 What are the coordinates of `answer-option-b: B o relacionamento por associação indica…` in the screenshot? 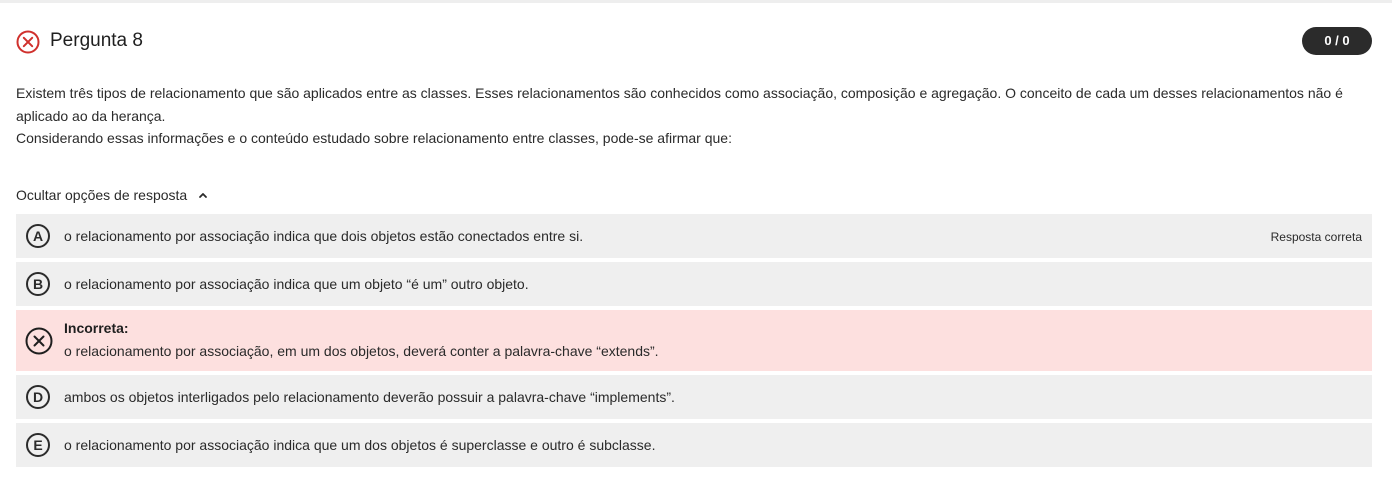 It's located at (694, 284).